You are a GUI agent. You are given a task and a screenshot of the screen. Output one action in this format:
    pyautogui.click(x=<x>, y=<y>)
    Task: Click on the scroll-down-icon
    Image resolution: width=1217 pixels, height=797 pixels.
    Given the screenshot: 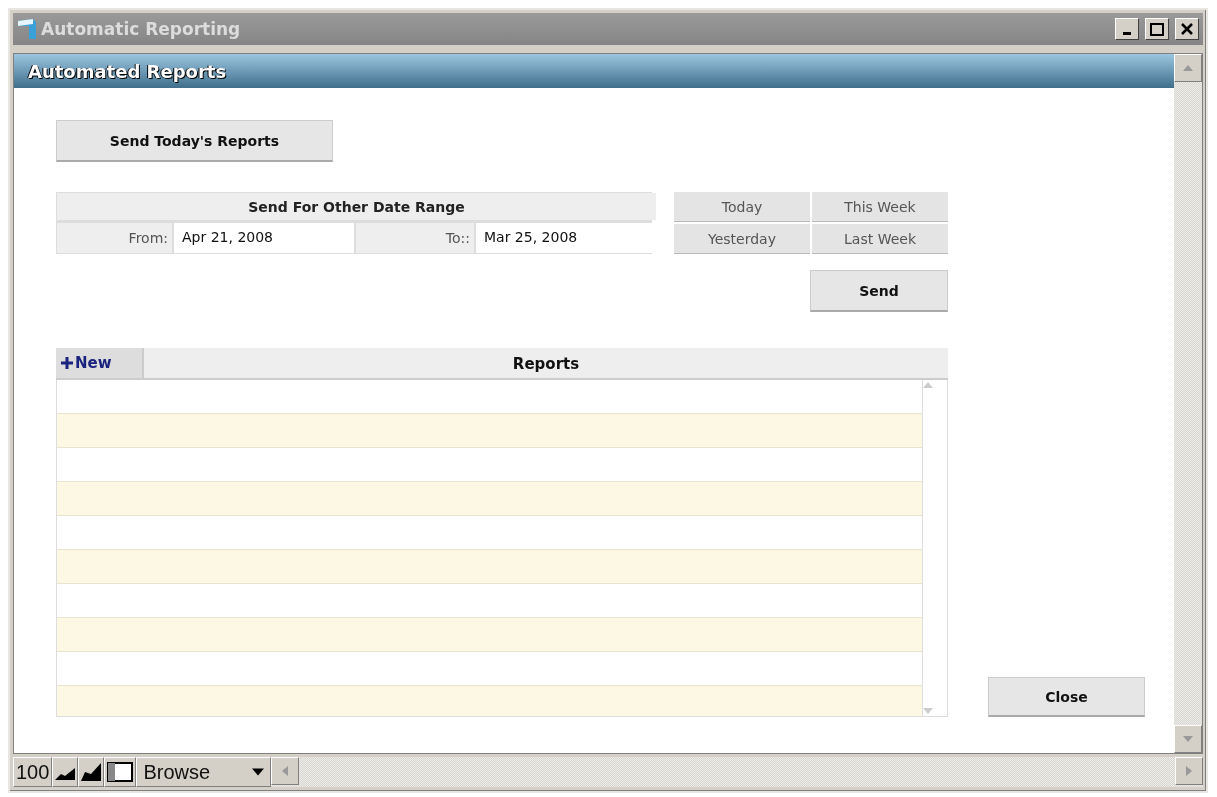 What is the action you would take?
    pyautogui.click(x=928, y=711)
    